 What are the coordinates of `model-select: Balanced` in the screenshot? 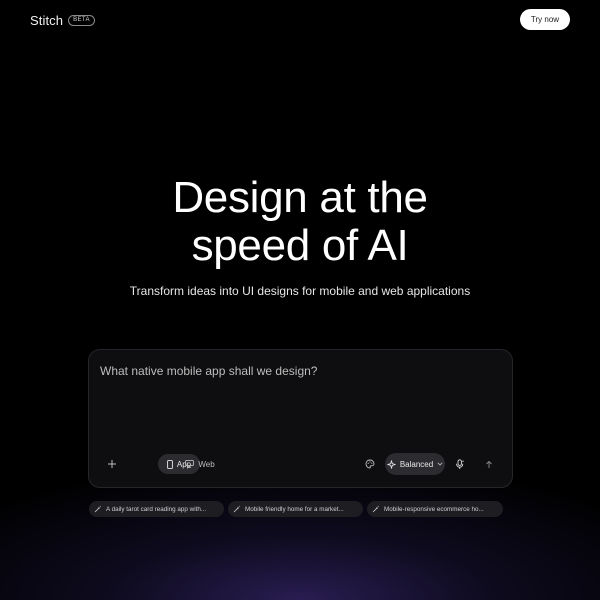 It's located at (415, 464).